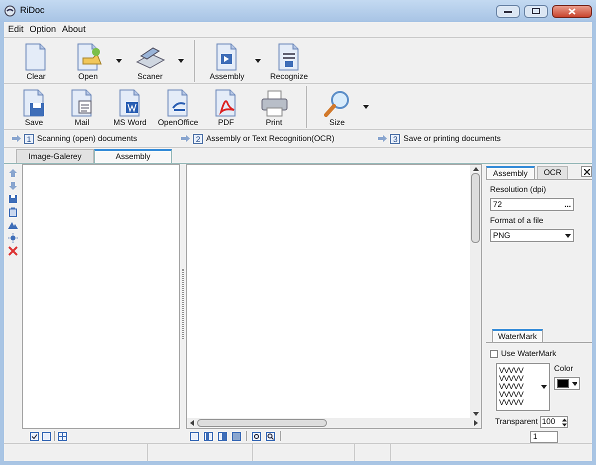 The width and height of the screenshot is (596, 465). Describe the element at coordinates (95, 61) in the screenshot. I see `toolbar-button: Open` at that location.